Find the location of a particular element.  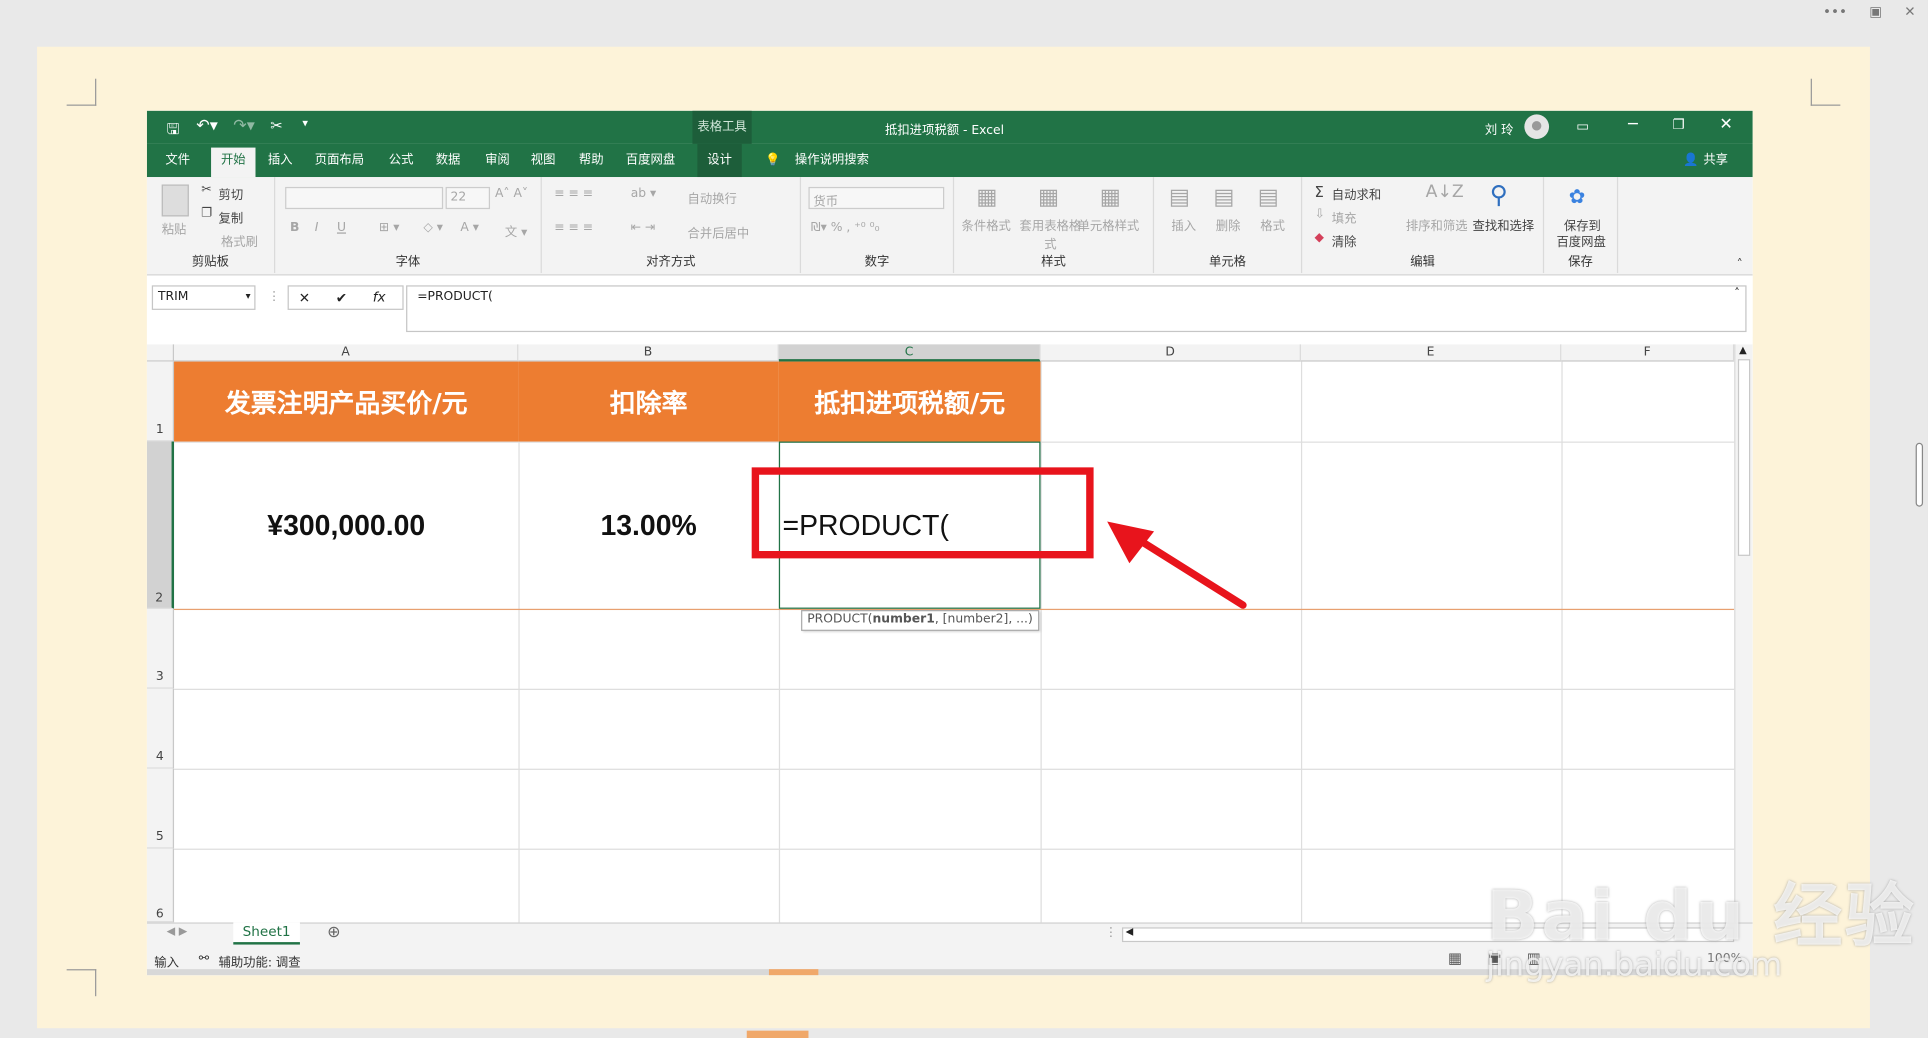

cell-a2: ¥300,000.00 is located at coordinates (346, 525).